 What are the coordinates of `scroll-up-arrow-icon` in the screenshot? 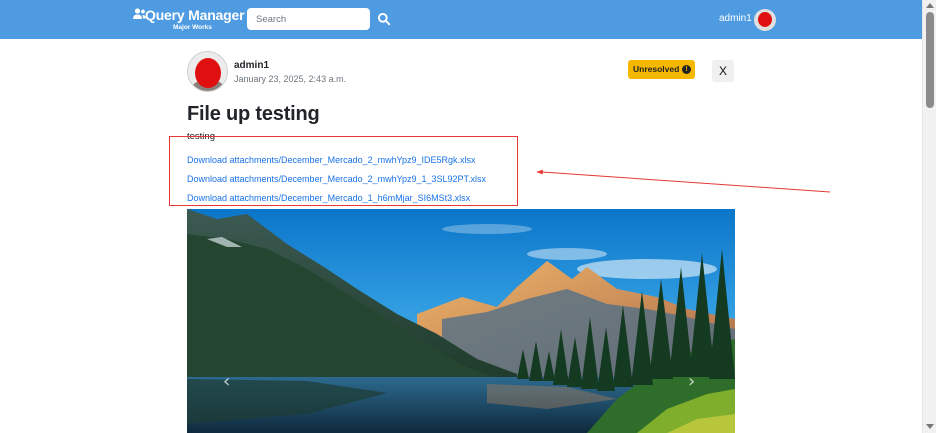 It's located at (930, 5).